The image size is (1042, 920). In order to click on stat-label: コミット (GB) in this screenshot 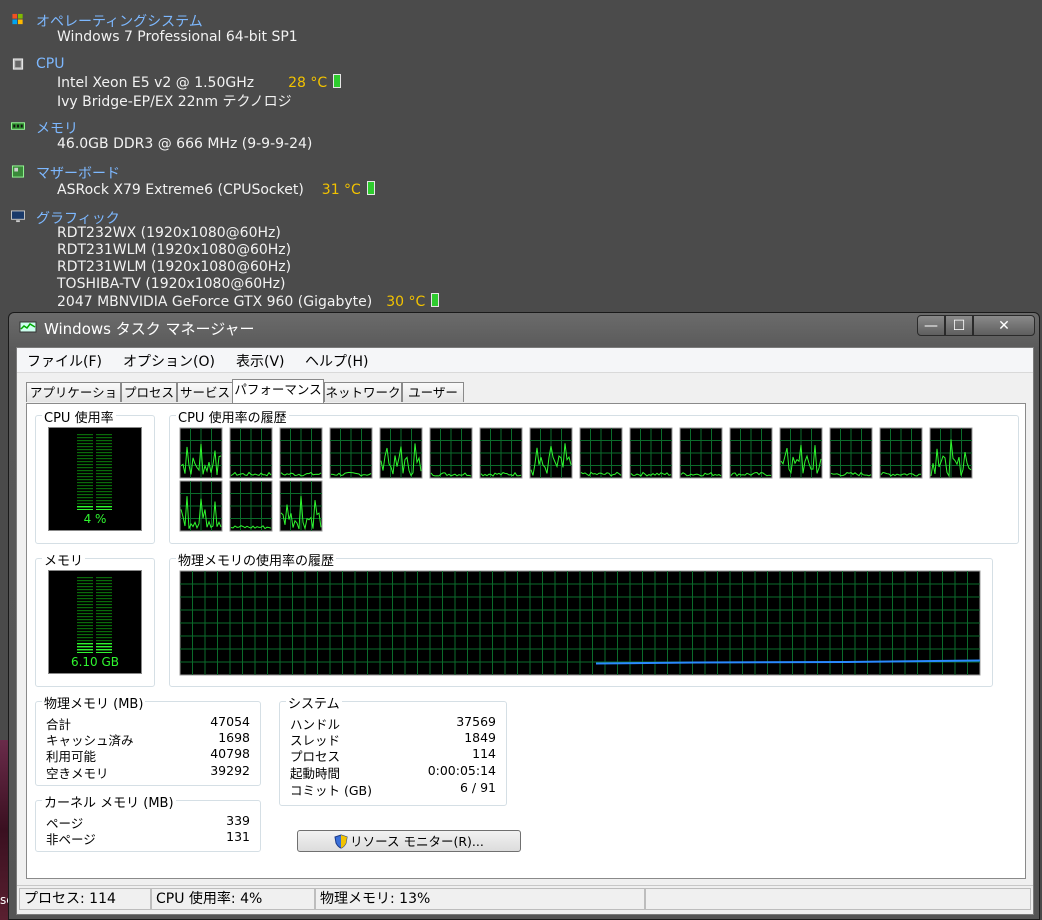, I will do `click(331, 790)`.